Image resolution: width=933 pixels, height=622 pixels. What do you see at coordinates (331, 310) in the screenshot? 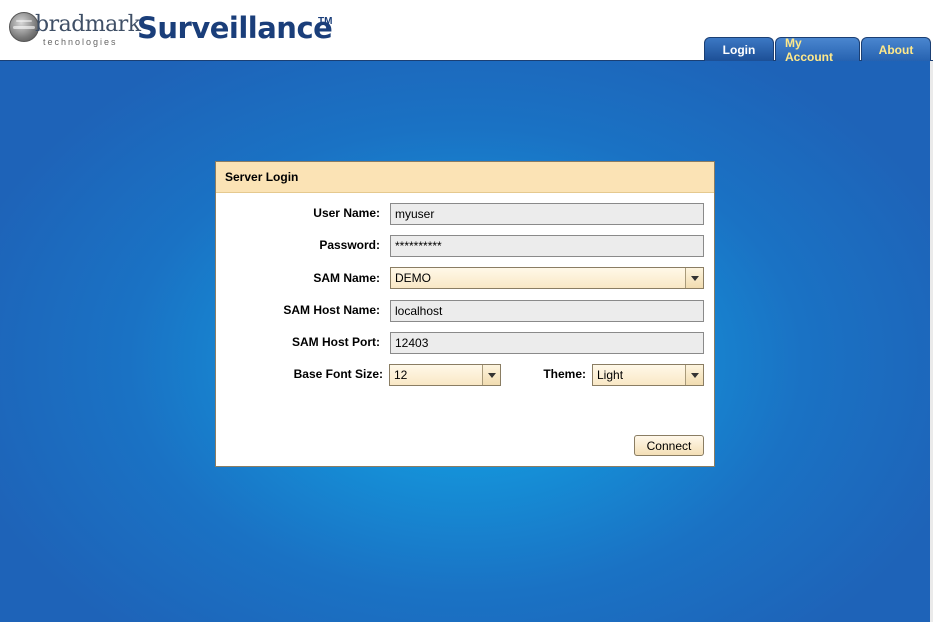
I see `sam-host-name-label: SAM Host Name:` at bounding box center [331, 310].